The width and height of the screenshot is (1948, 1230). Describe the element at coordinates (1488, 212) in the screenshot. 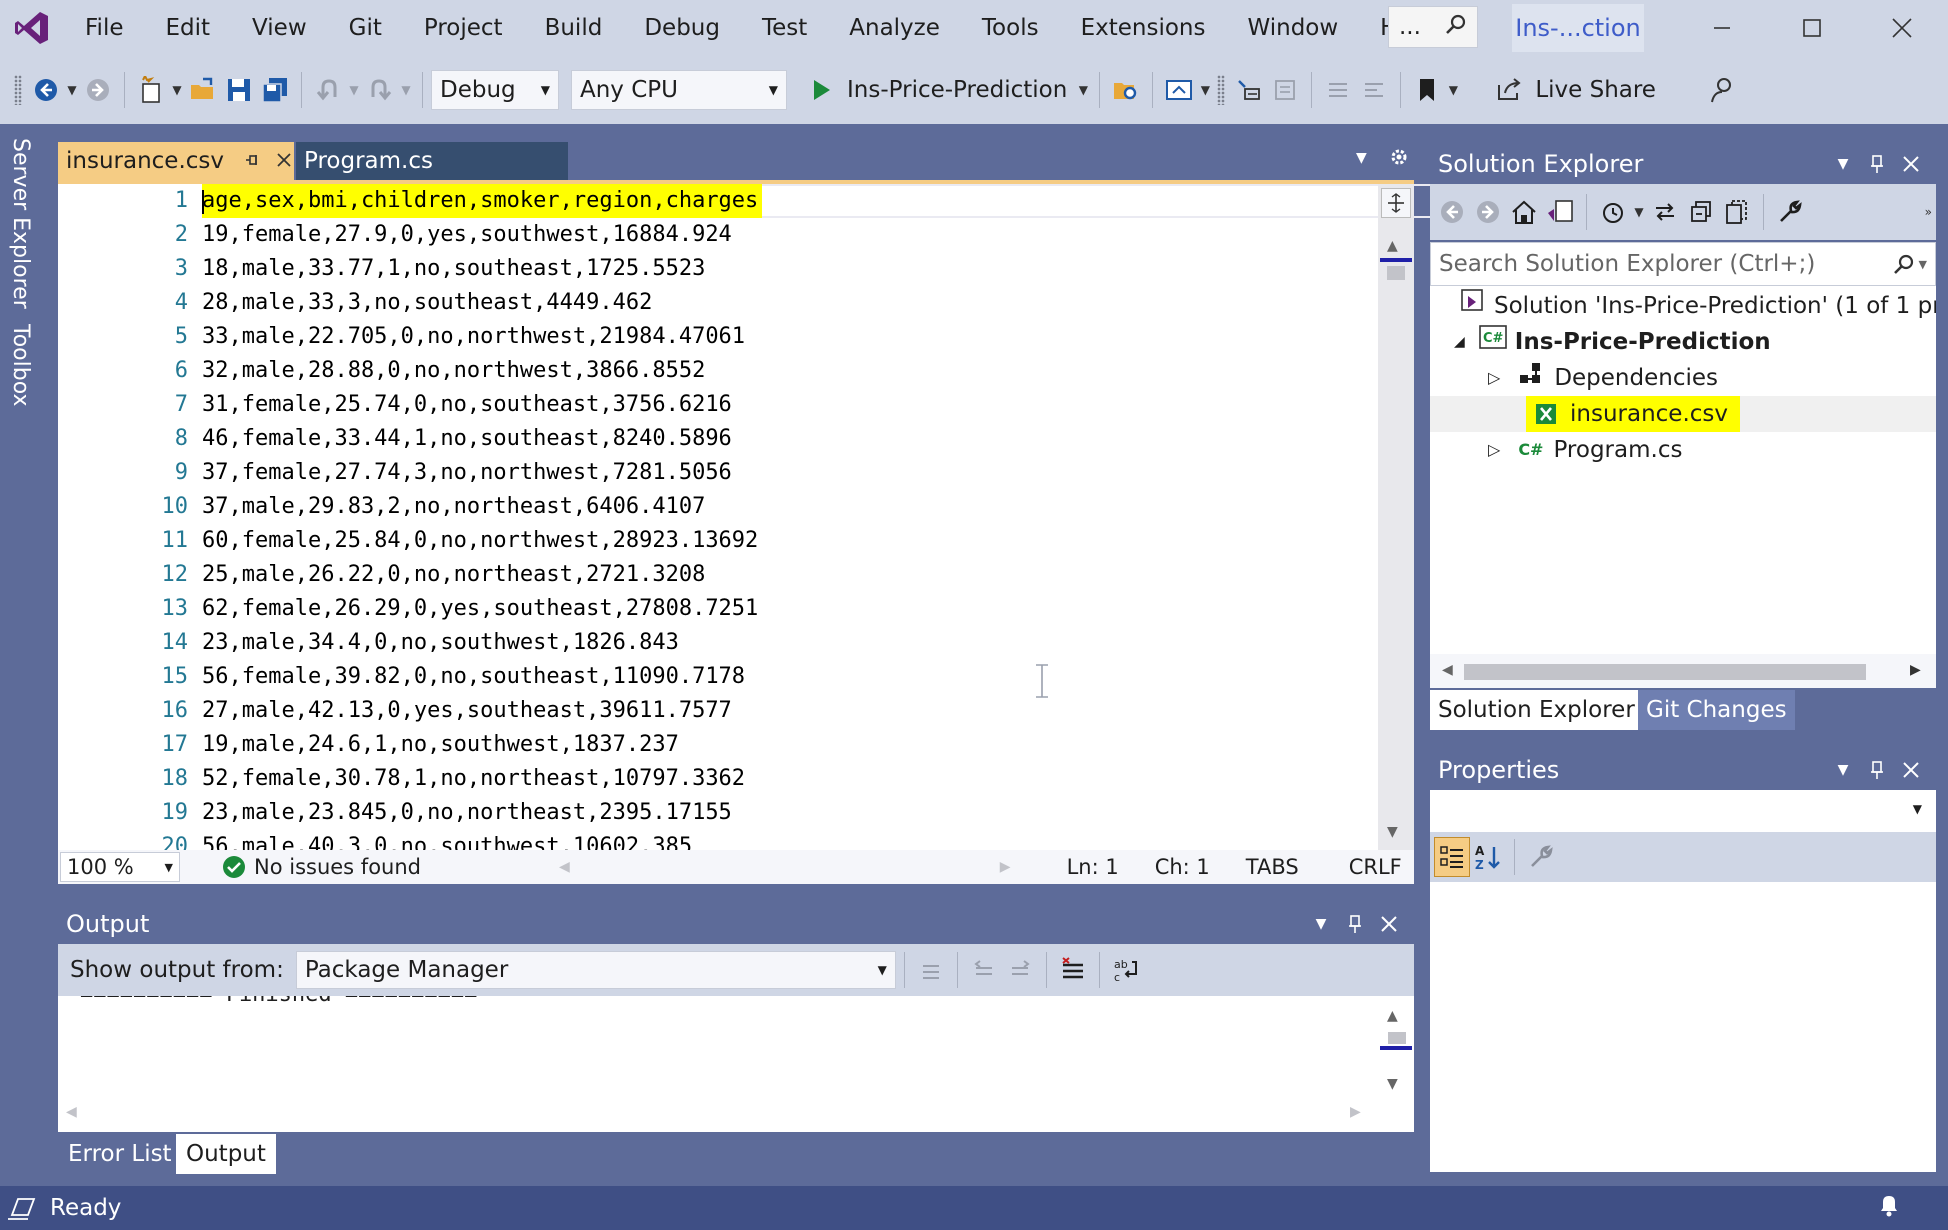

I see `se-forward-button` at that location.